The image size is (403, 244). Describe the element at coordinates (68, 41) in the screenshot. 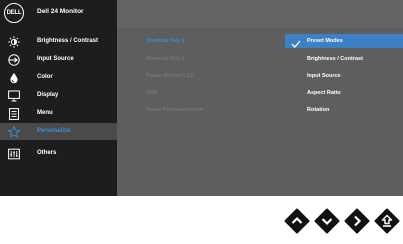

I see `sidebar-item-label: Brightness / Contrast` at that location.